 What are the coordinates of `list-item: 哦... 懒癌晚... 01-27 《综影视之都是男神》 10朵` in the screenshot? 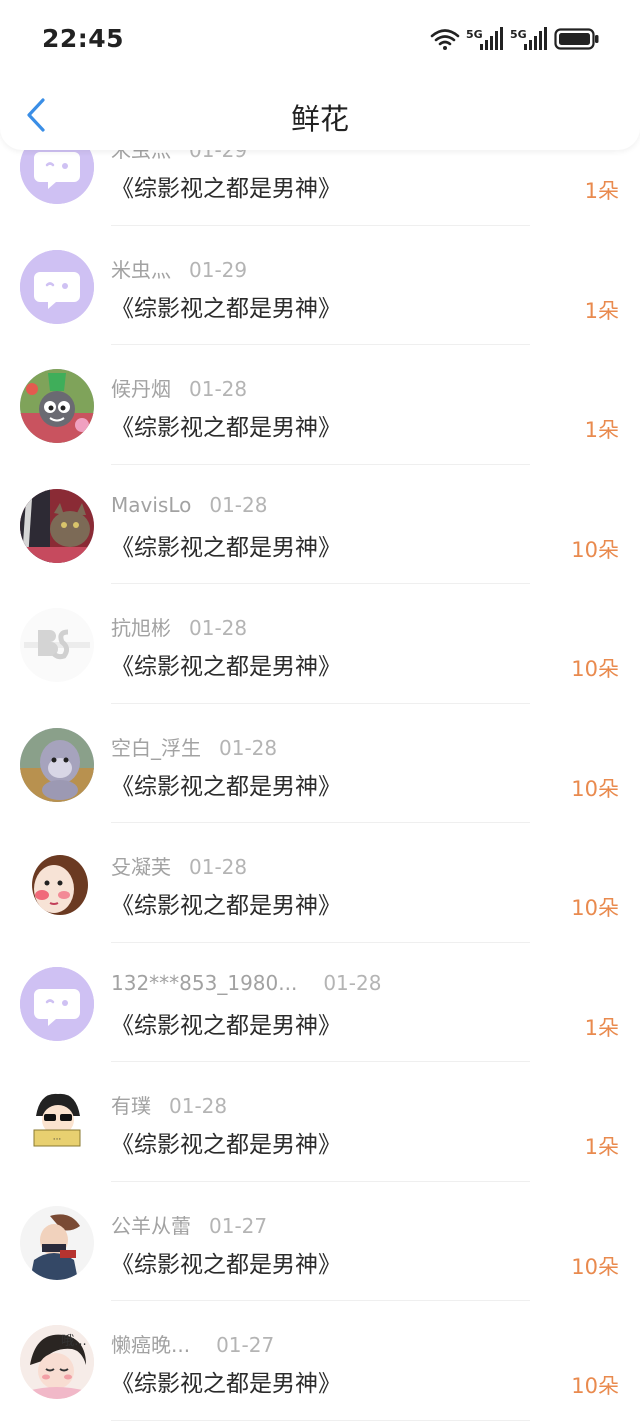 It's located at (320, 1361).